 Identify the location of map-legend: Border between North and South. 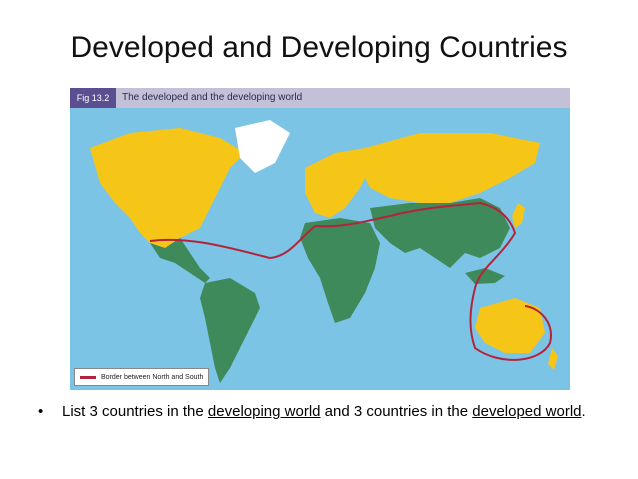
(142, 377).